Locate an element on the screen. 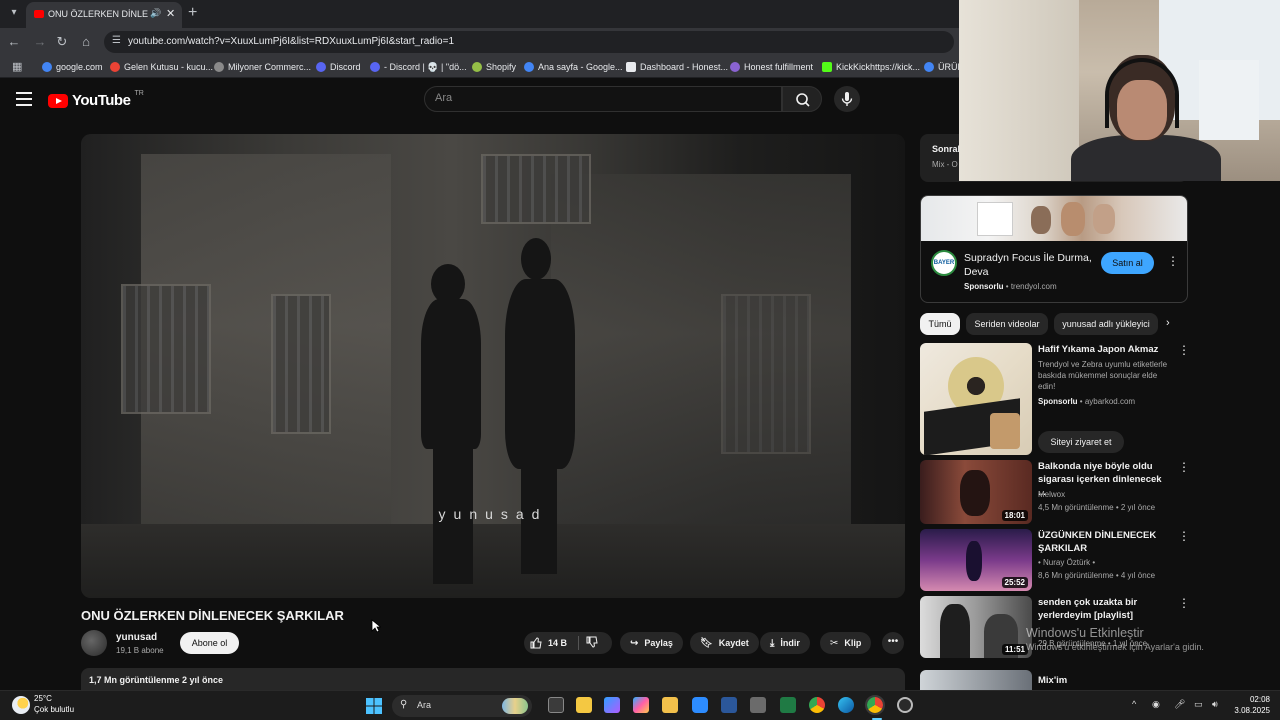 This screenshot has height=720, width=1280. home-icon: ⌂ is located at coordinates (86, 41).